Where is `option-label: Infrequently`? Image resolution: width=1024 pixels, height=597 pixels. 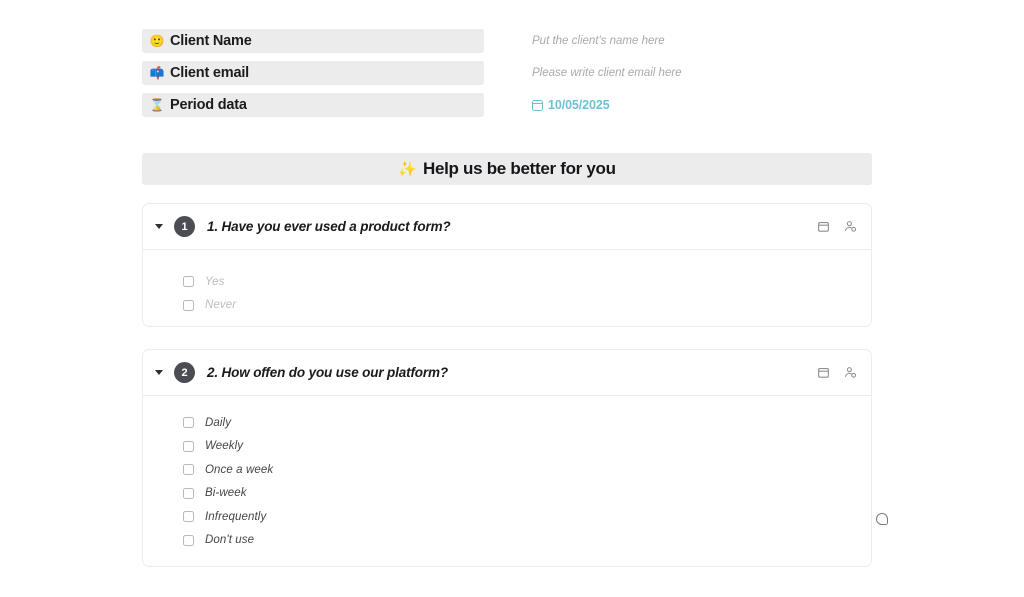
option-label: Infrequently is located at coordinates (236, 516).